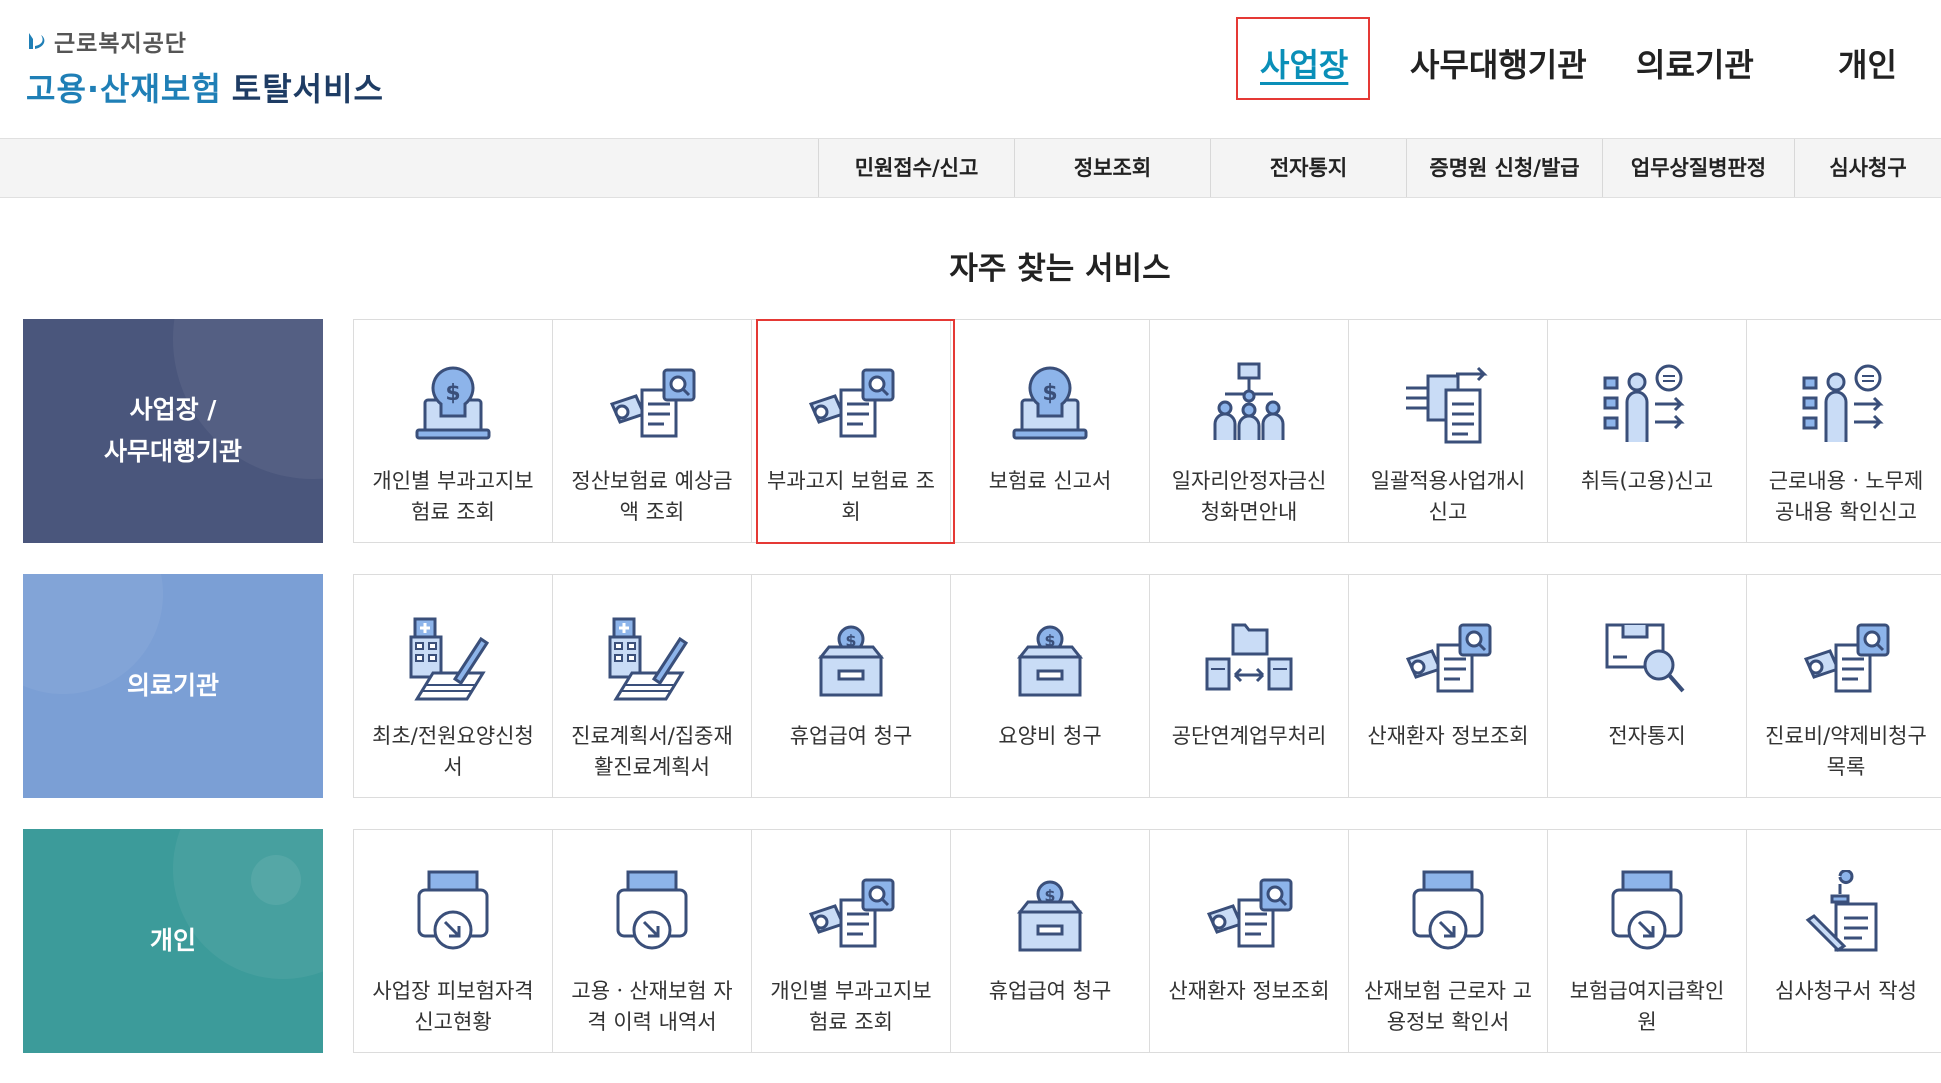 This screenshot has height=1083, width=1941. What do you see at coordinates (855, 431) in the screenshot?
I see `selected-service-highlight` at bounding box center [855, 431].